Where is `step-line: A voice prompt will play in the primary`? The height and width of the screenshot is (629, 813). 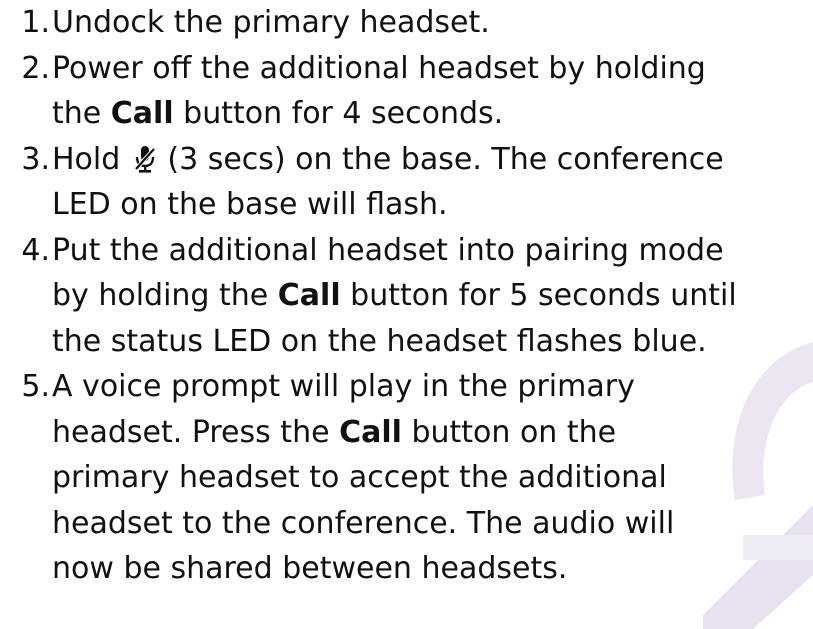 step-line: A voice prompt will play in the primary is located at coordinates (432, 387).